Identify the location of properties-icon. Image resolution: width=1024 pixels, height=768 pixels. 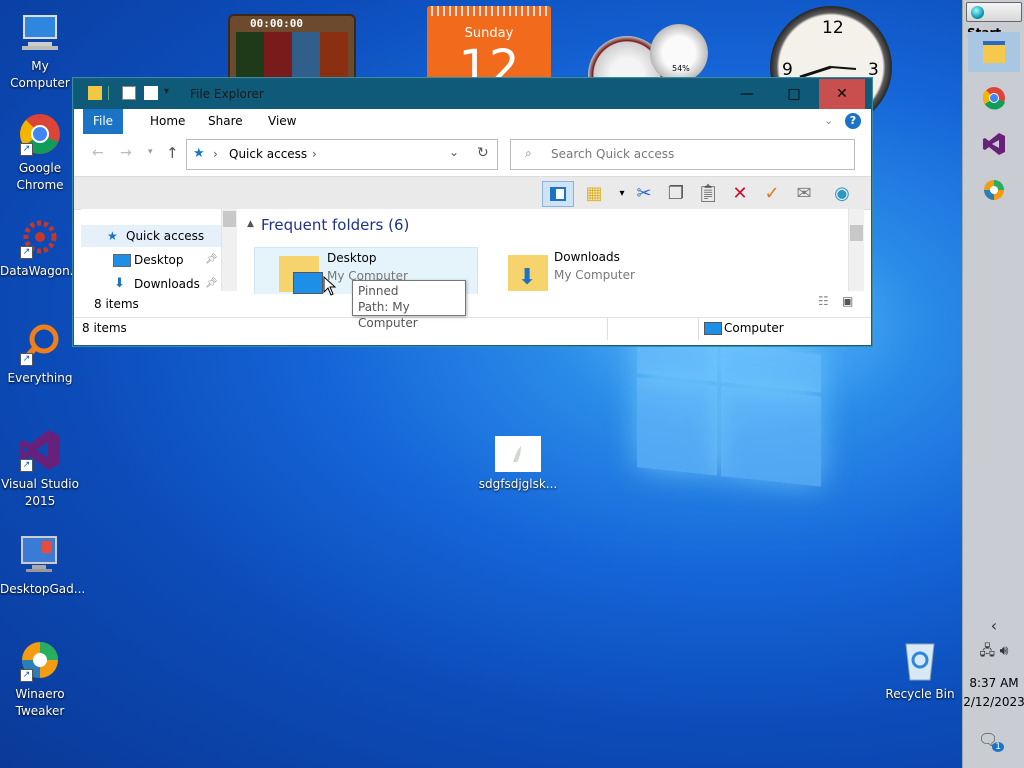
(129, 93).